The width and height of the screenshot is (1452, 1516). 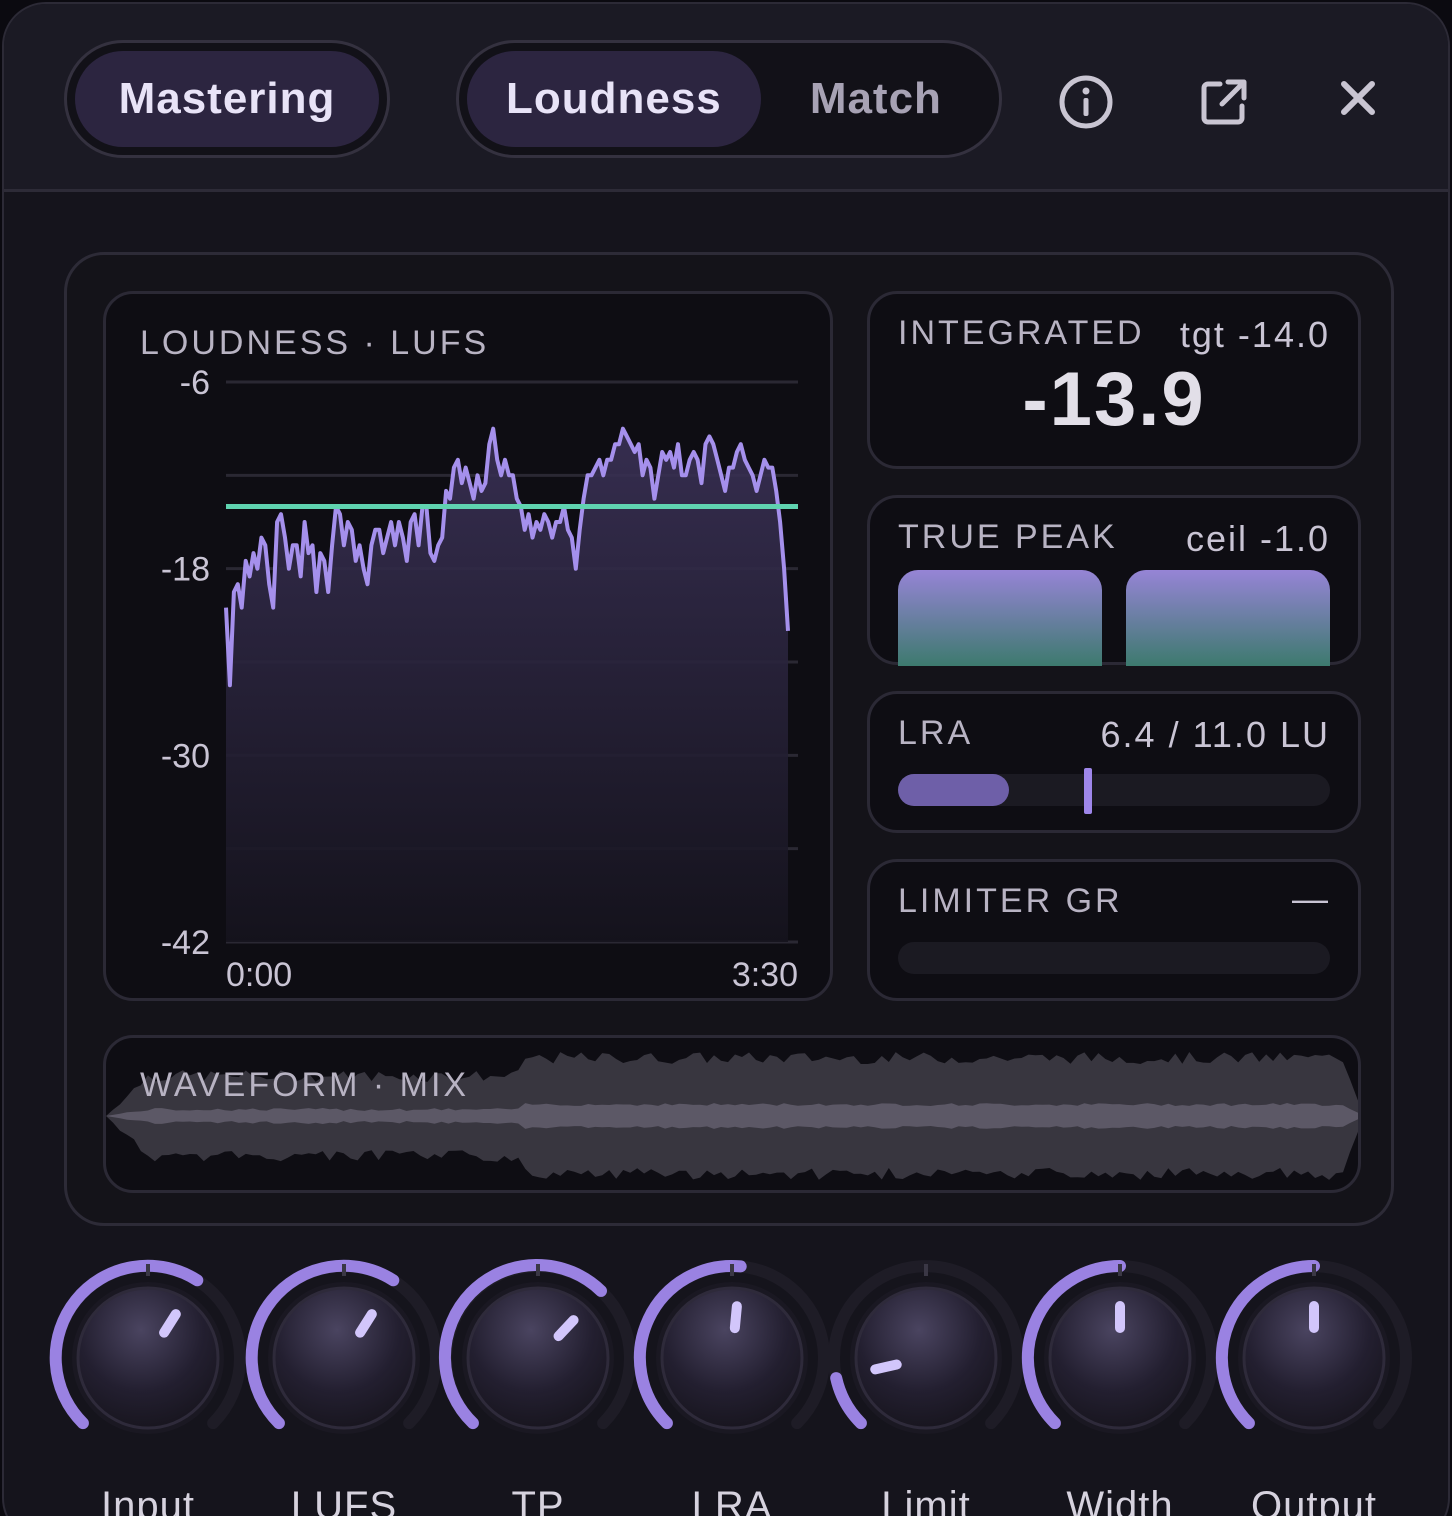 What do you see at coordinates (1000, 618) in the screenshot?
I see `true-peak-meter-left` at bounding box center [1000, 618].